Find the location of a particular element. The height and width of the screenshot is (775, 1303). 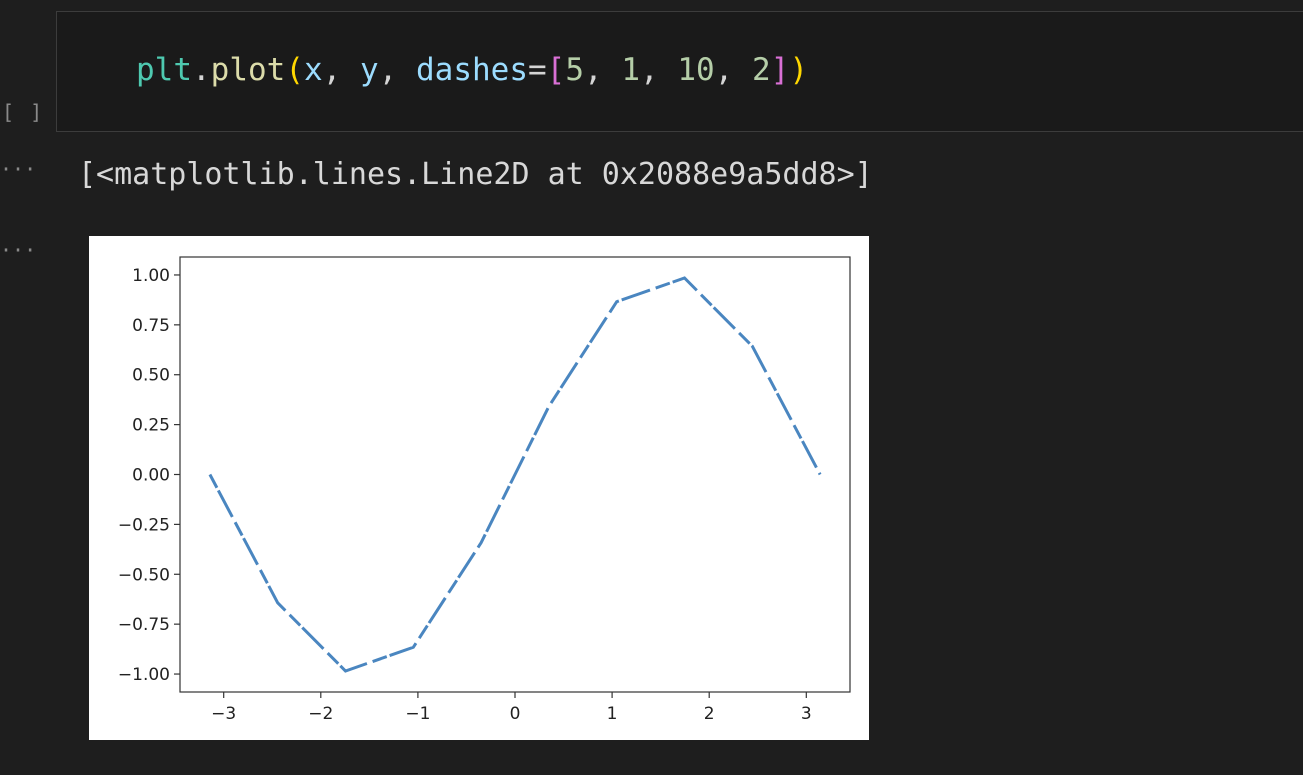

y-tick-label: 0.25 is located at coordinates (151, 426).